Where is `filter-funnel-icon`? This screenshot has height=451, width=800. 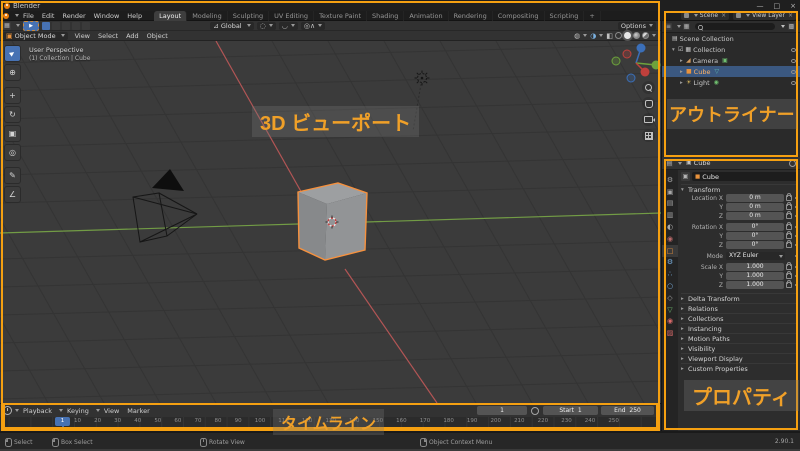 filter-funnel-icon is located at coordinates (783, 26).